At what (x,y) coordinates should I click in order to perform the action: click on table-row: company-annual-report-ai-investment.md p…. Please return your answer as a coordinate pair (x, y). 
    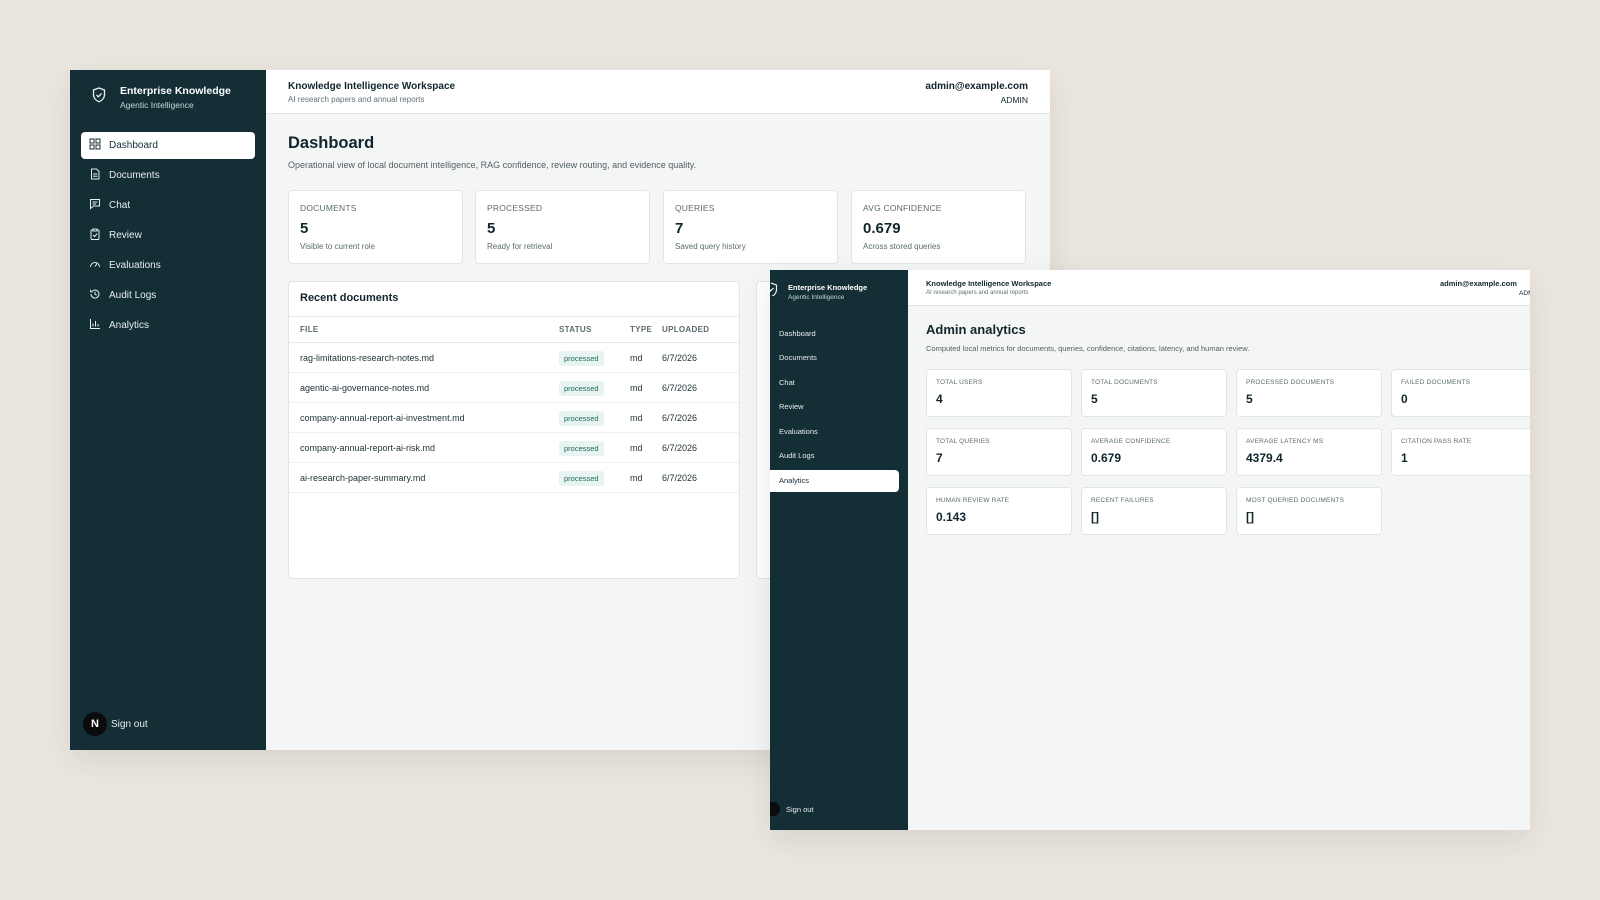
    Looking at the image, I should click on (514, 417).